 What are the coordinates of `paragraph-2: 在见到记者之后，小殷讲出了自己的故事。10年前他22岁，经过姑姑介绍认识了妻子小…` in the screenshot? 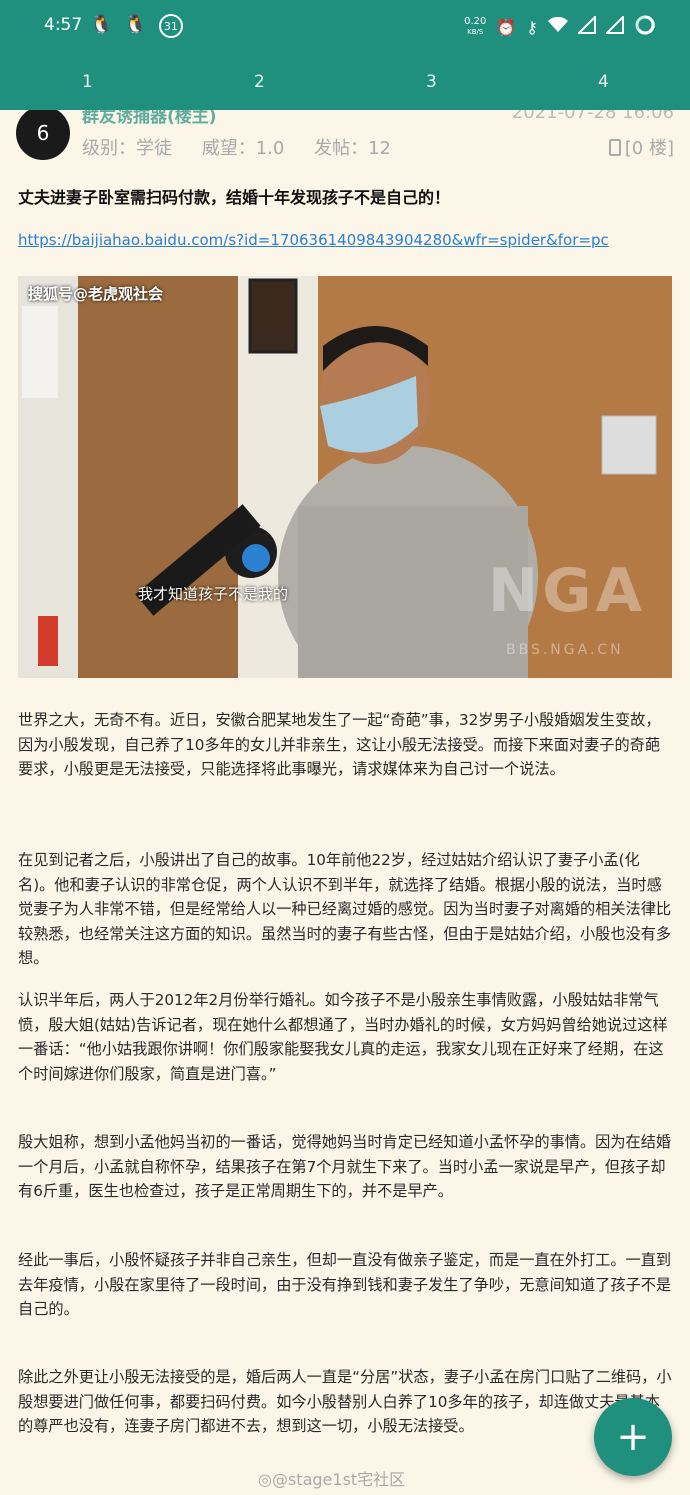 It's located at (345, 909).